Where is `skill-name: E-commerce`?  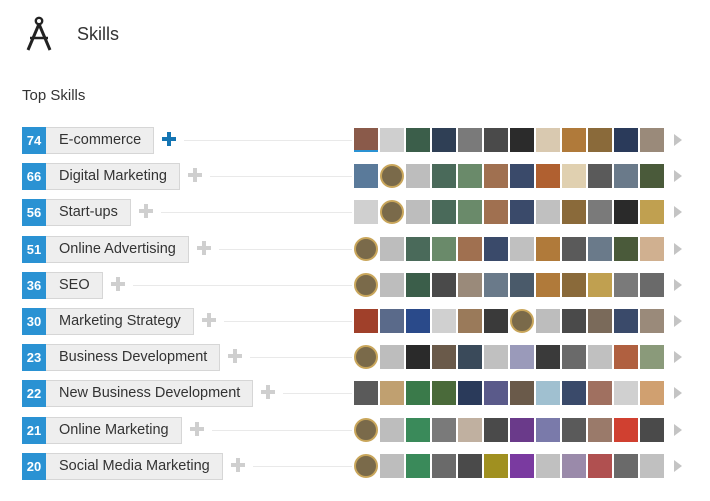
skill-name: E-commerce is located at coordinates (100, 140).